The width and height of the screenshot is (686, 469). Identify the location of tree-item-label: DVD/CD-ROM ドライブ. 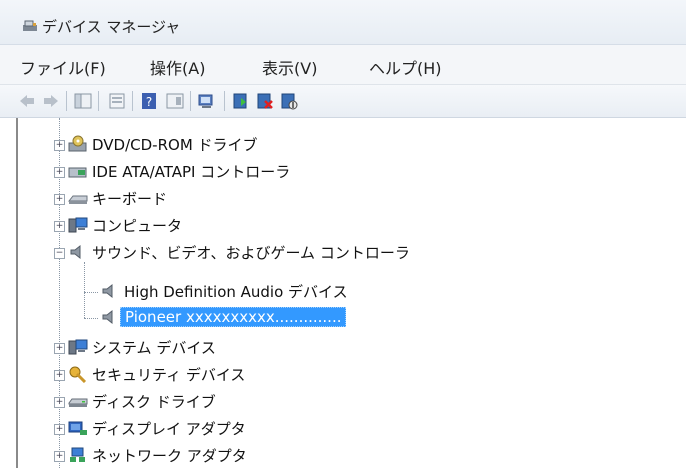
(175, 144).